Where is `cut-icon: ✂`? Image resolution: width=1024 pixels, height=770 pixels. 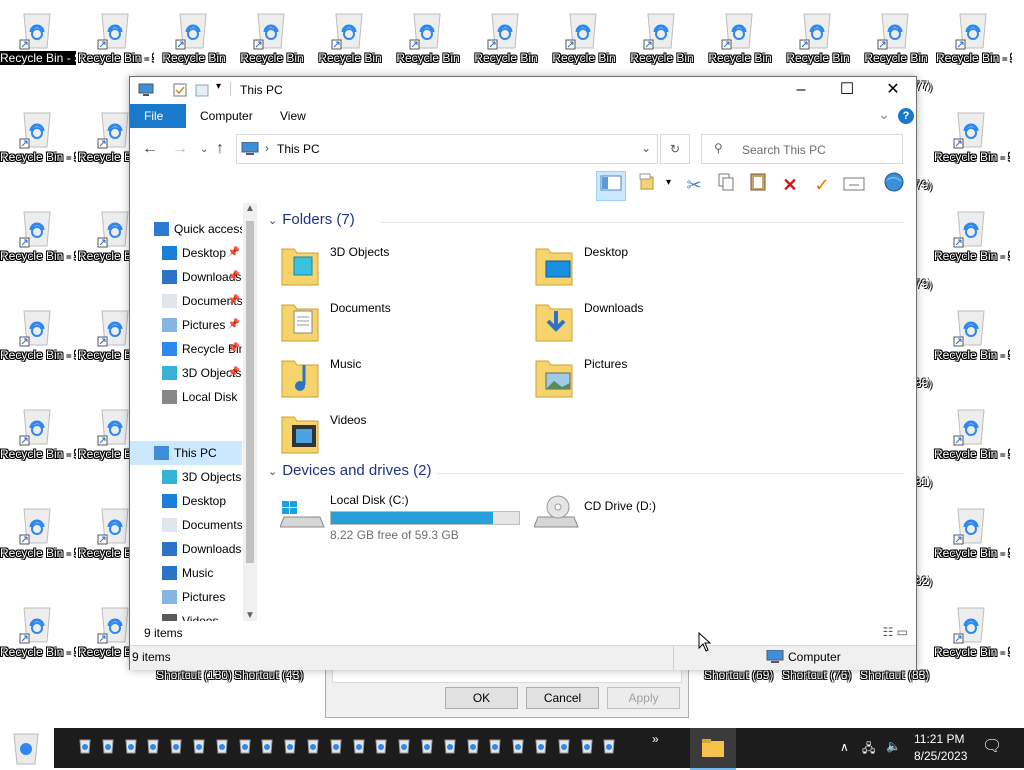 cut-icon: ✂ is located at coordinates (694, 185).